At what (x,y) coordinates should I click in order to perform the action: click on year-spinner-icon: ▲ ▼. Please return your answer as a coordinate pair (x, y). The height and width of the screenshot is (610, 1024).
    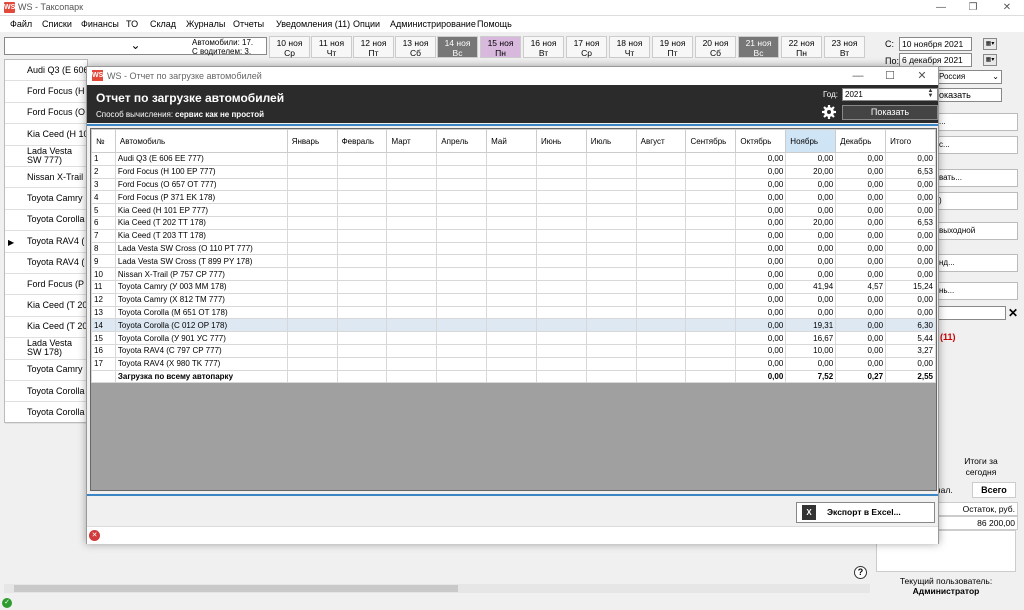
    Looking at the image, I should click on (930, 94).